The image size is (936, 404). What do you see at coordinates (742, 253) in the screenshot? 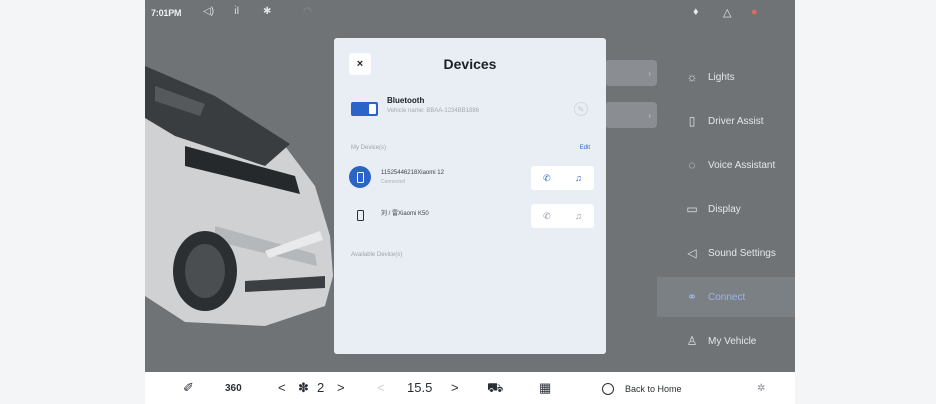
I see `menu-item-label: Sound Settings` at bounding box center [742, 253].